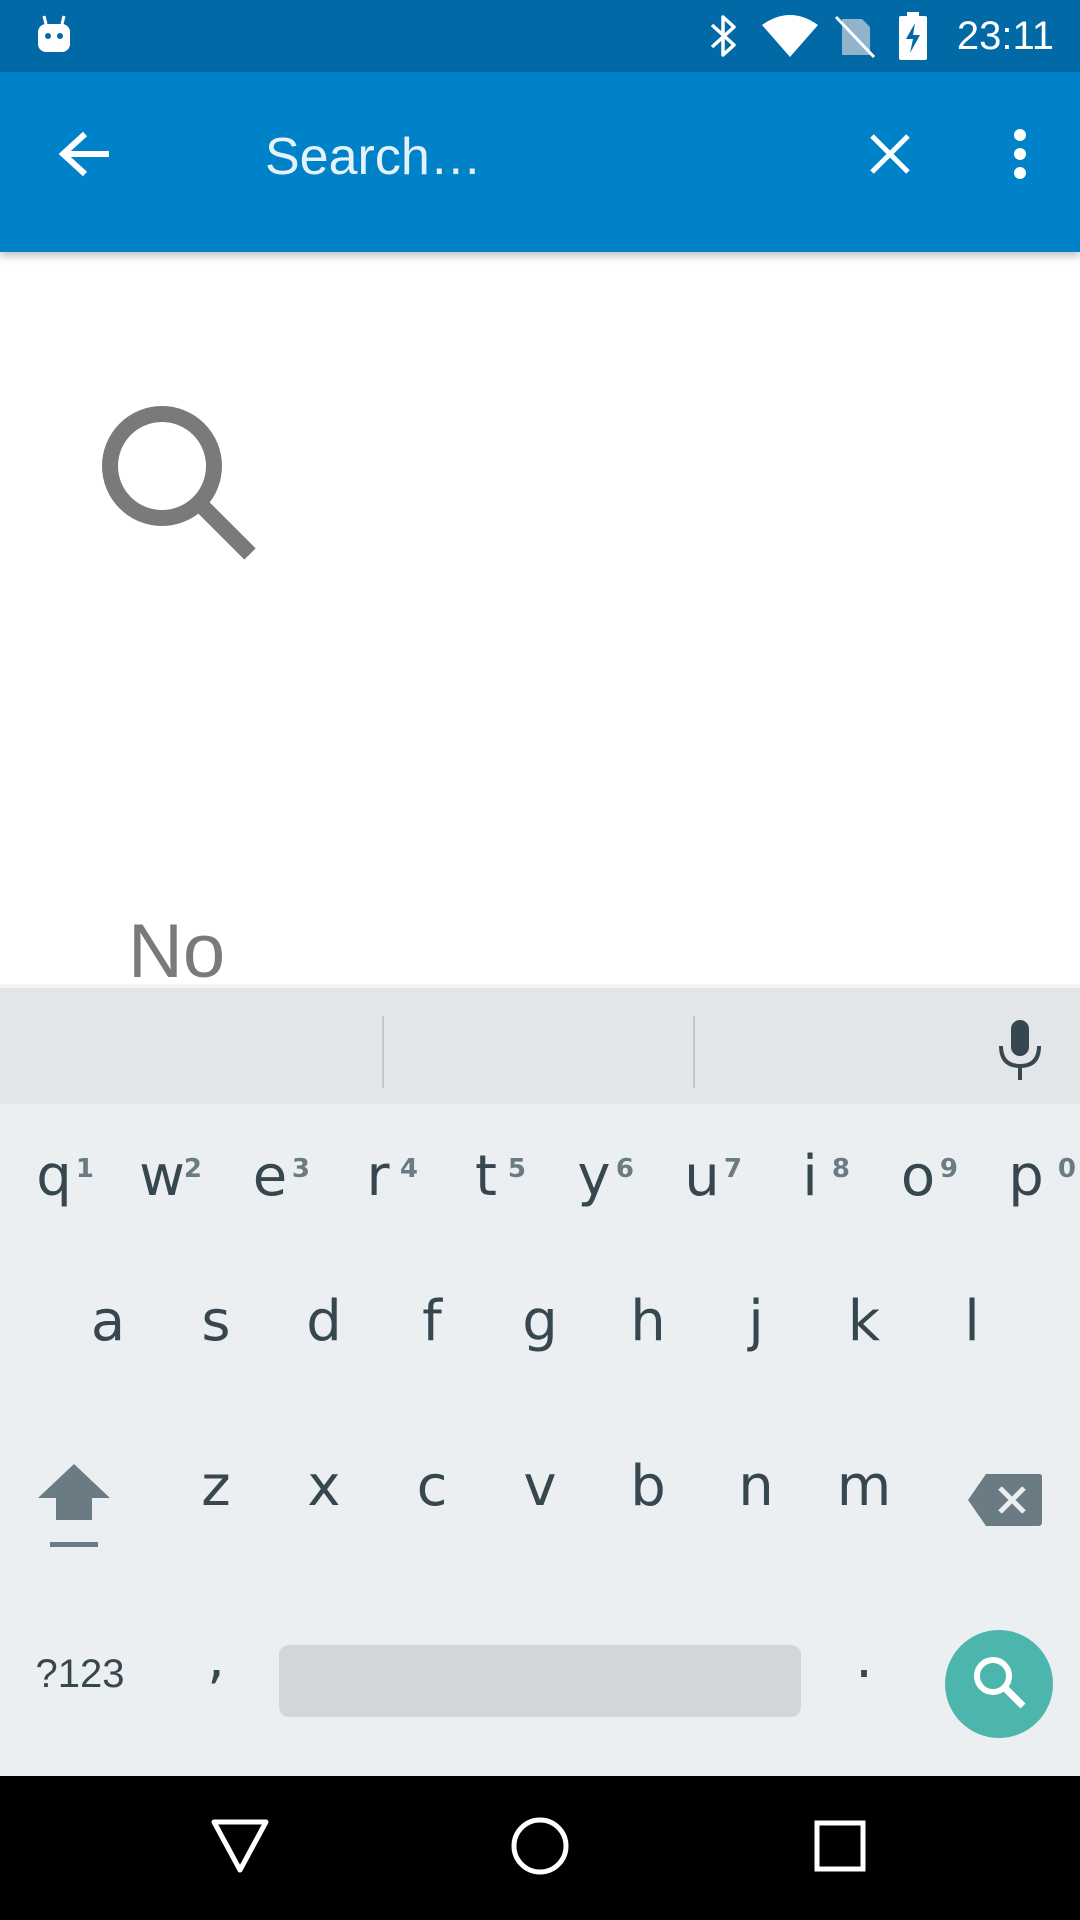 This screenshot has width=1080, height=1920. I want to click on status-time: 23:11, so click(1005, 36).